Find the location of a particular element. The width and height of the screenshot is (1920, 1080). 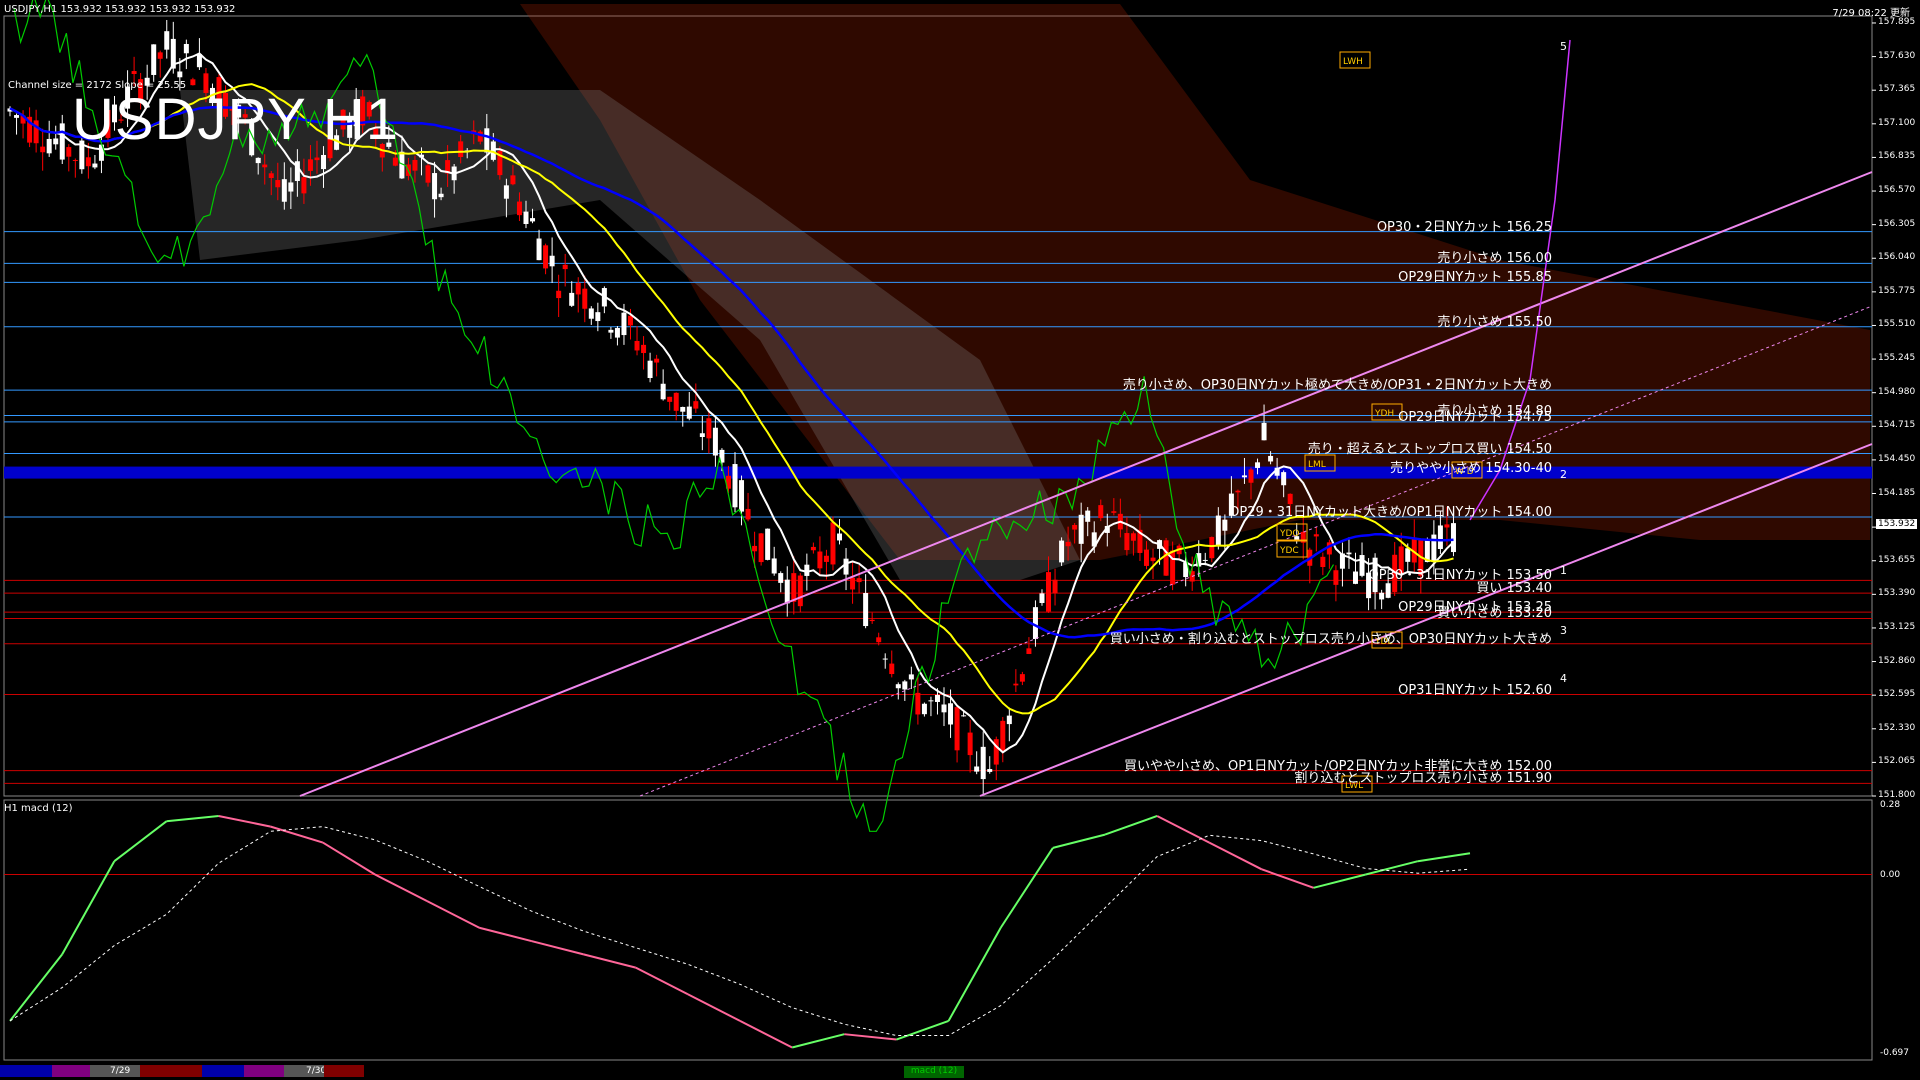

price-tick-label: 157.365 is located at coordinates (1897, 89).